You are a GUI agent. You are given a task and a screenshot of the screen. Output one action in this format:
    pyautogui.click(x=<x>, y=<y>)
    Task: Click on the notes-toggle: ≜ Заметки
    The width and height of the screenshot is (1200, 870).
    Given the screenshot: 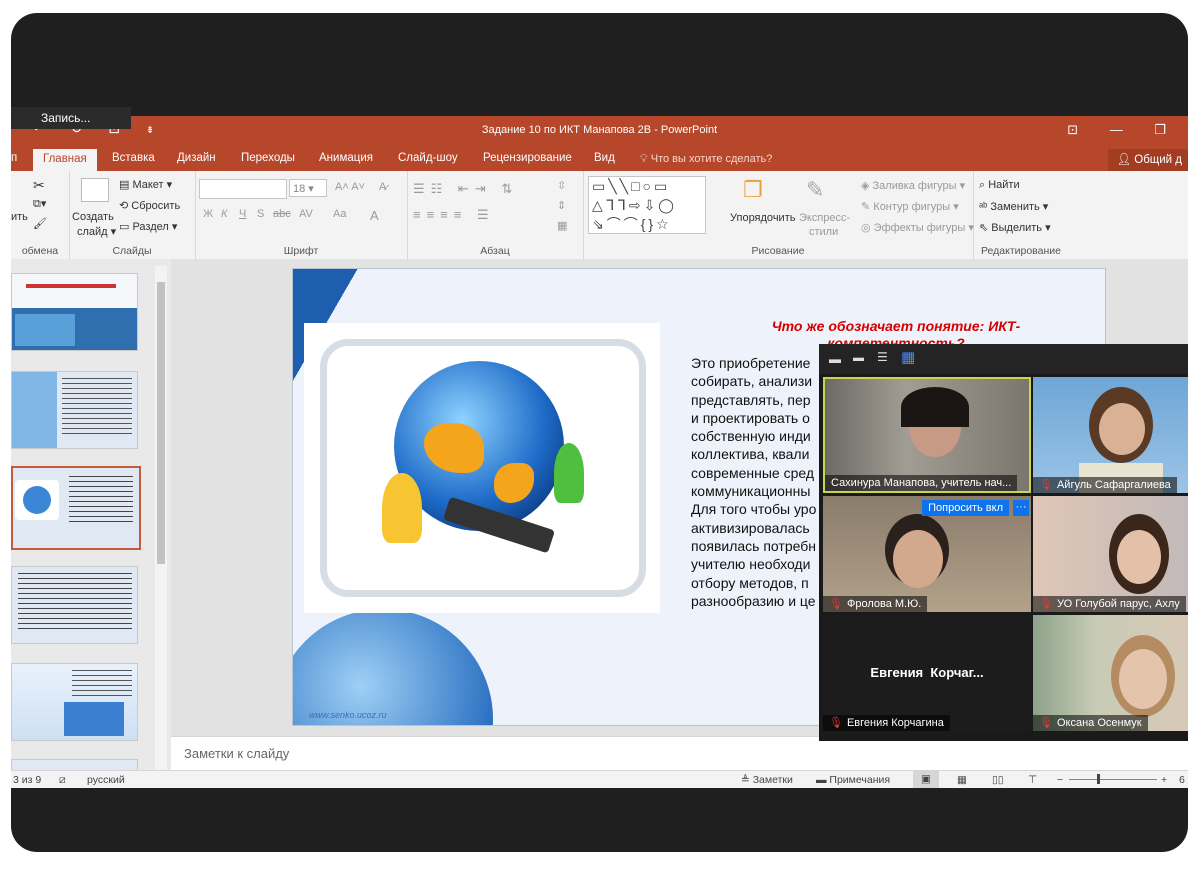 What is the action you would take?
    pyautogui.click(x=767, y=780)
    